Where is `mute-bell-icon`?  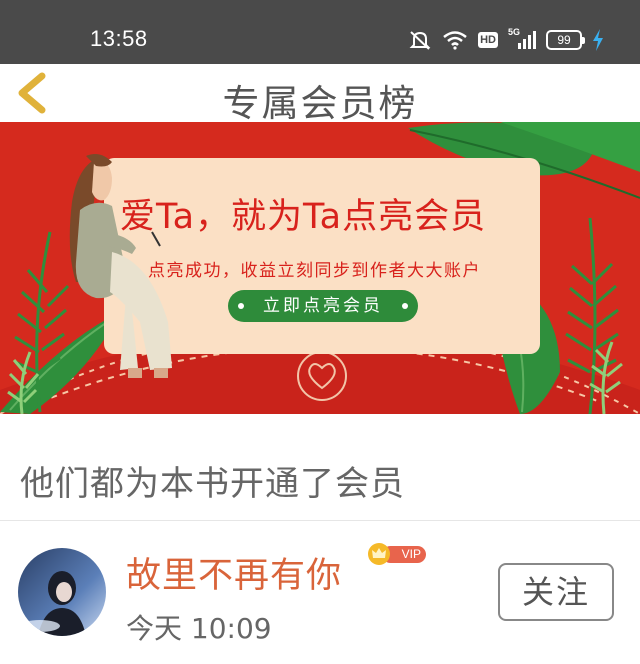 mute-bell-icon is located at coordinates (420, 40).